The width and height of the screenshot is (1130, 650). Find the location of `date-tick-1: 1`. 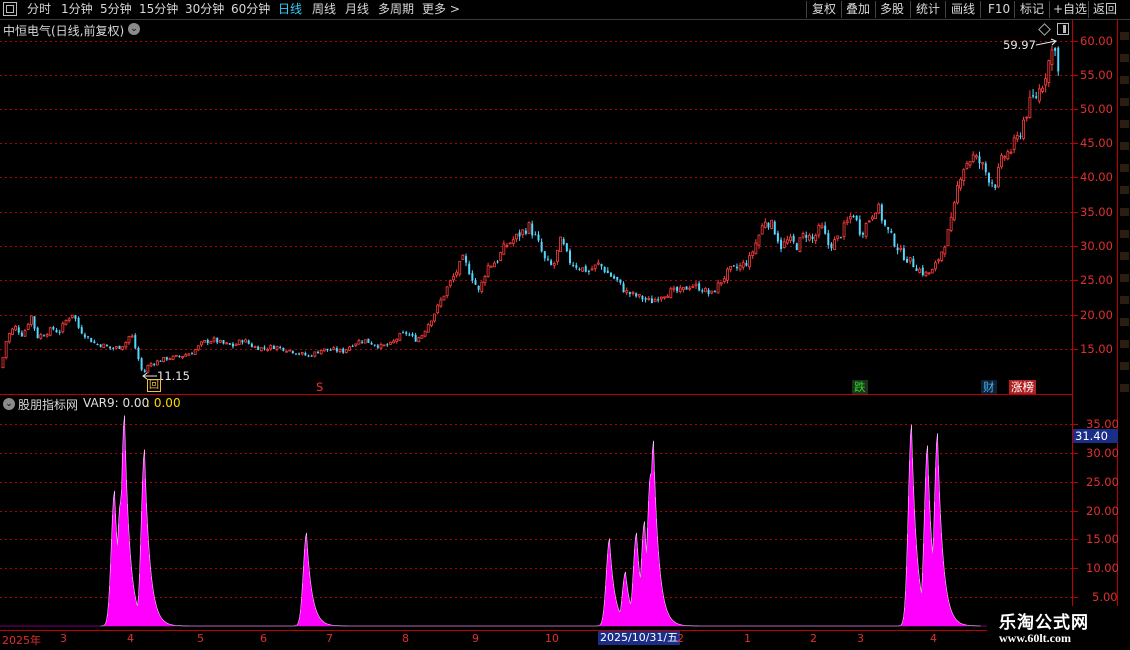

date-tick-1: 1 is located at coordinates (747, 638).